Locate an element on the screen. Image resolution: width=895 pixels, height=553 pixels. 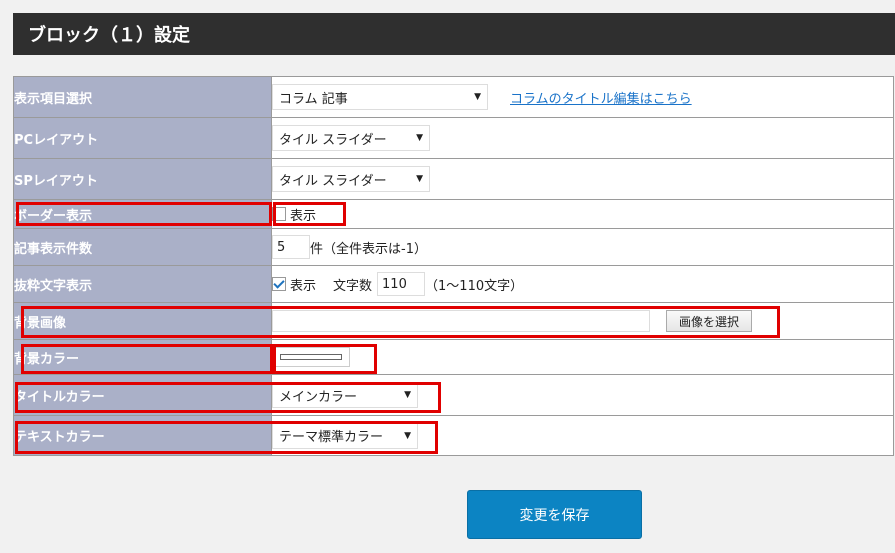
char-count-note: （1〜110文字） is located at coordinates (474, 286).